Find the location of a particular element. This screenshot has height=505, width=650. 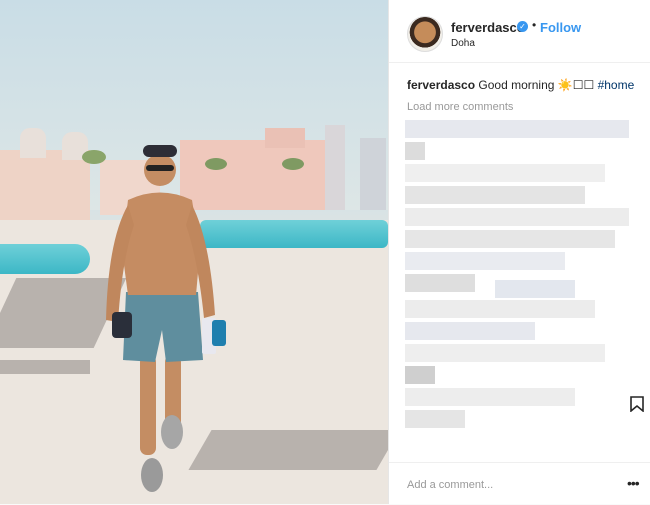

avatar is located at coordinates (425, 34).